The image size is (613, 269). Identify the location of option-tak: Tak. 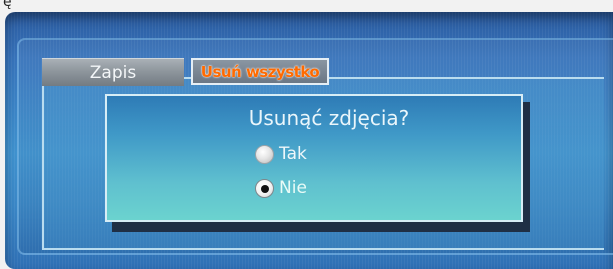
(281, 154).